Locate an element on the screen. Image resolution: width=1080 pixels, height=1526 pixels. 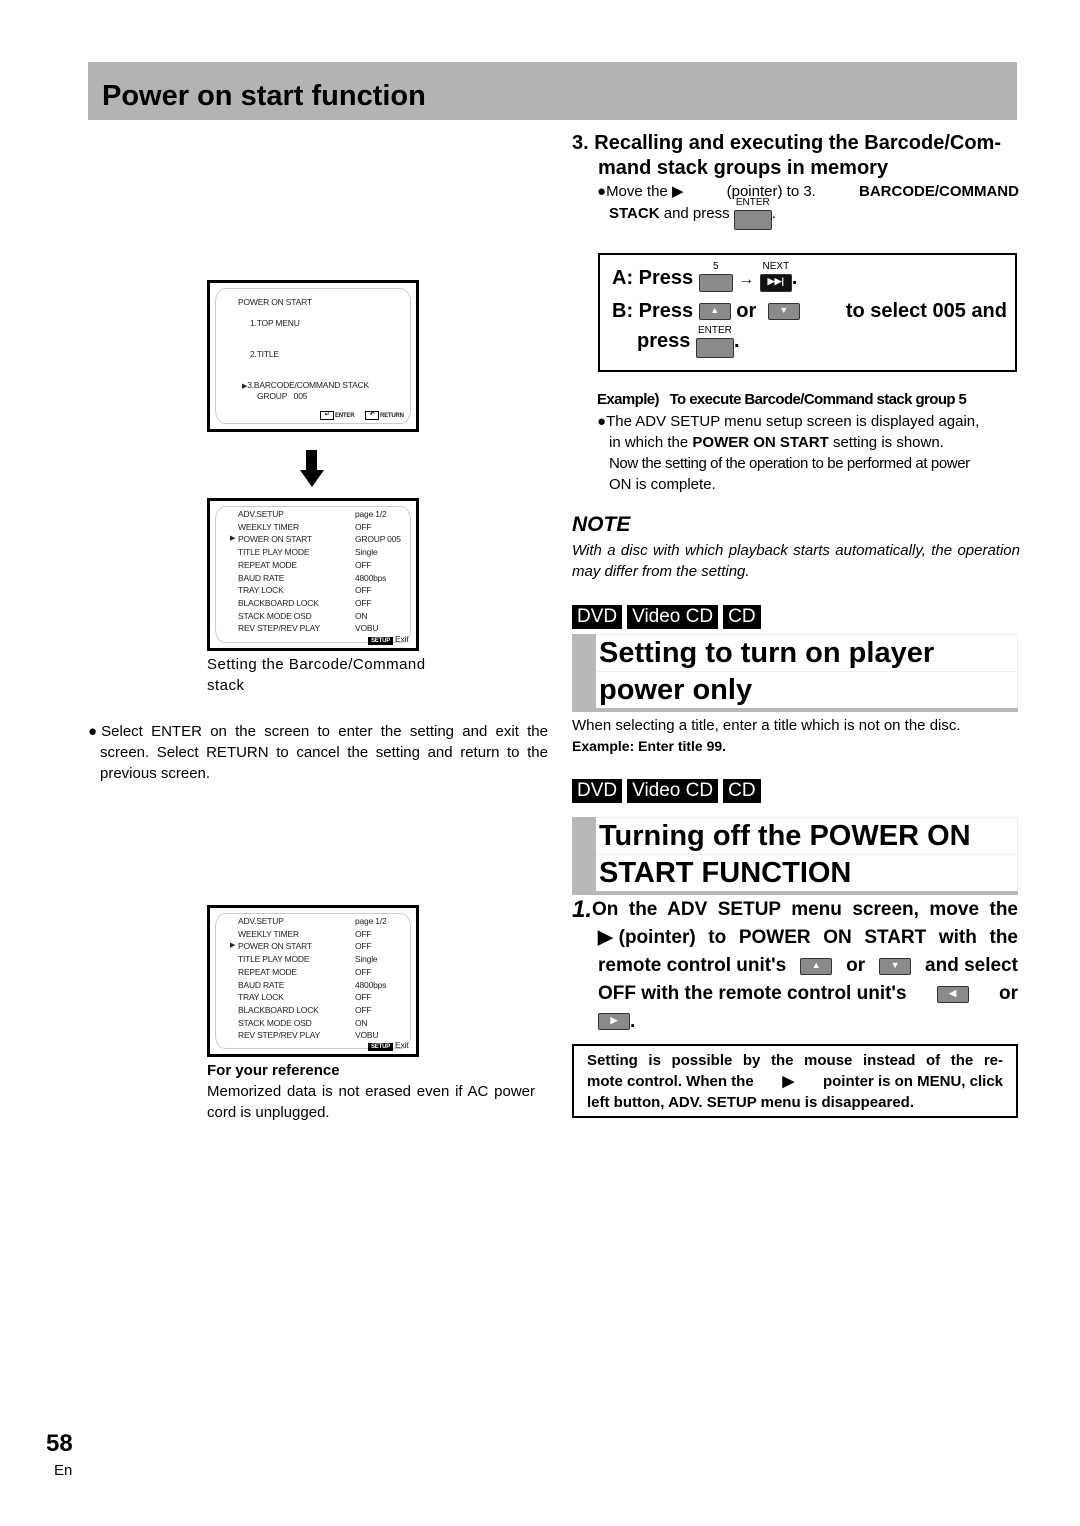
section-heading-power-only: Setting to turn on player power only is located at coordinates (795, 673).